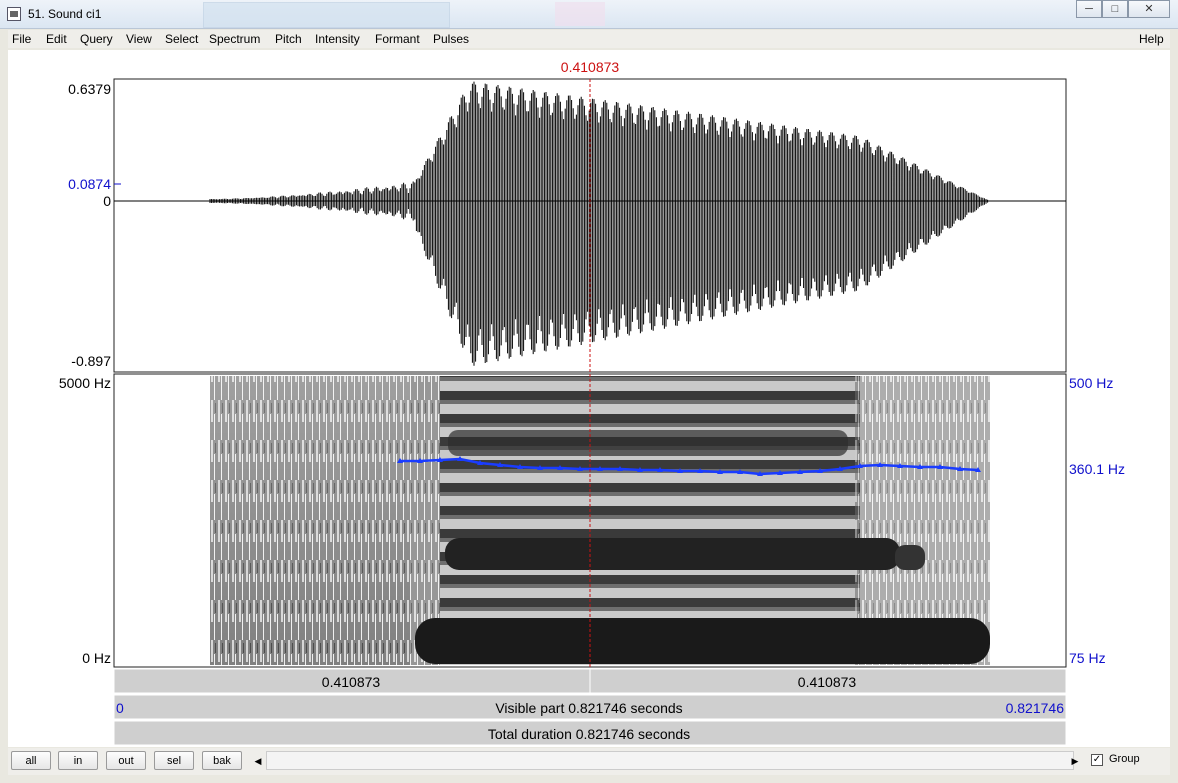  I want to click on group-label: Group, so click(1124, 759).